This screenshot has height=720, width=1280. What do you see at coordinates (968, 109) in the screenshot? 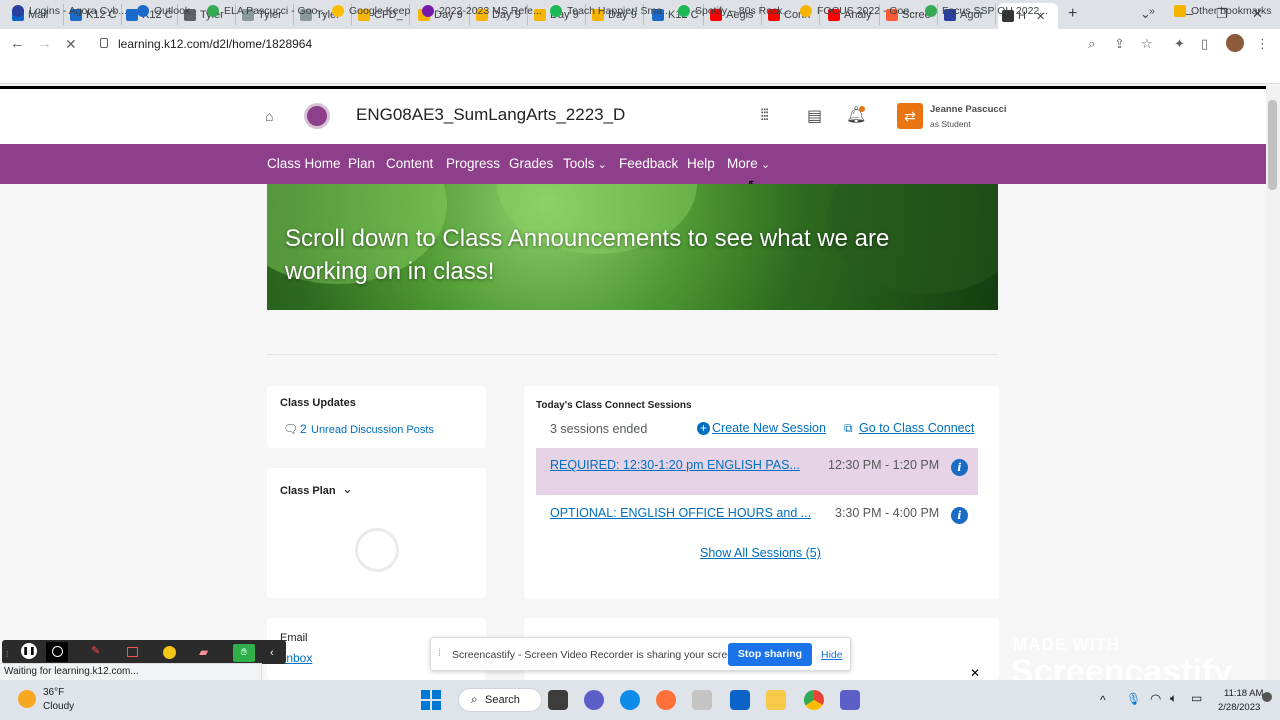
I see `user-name: Jeanne Pascucci` at bounding box center [968, 109].